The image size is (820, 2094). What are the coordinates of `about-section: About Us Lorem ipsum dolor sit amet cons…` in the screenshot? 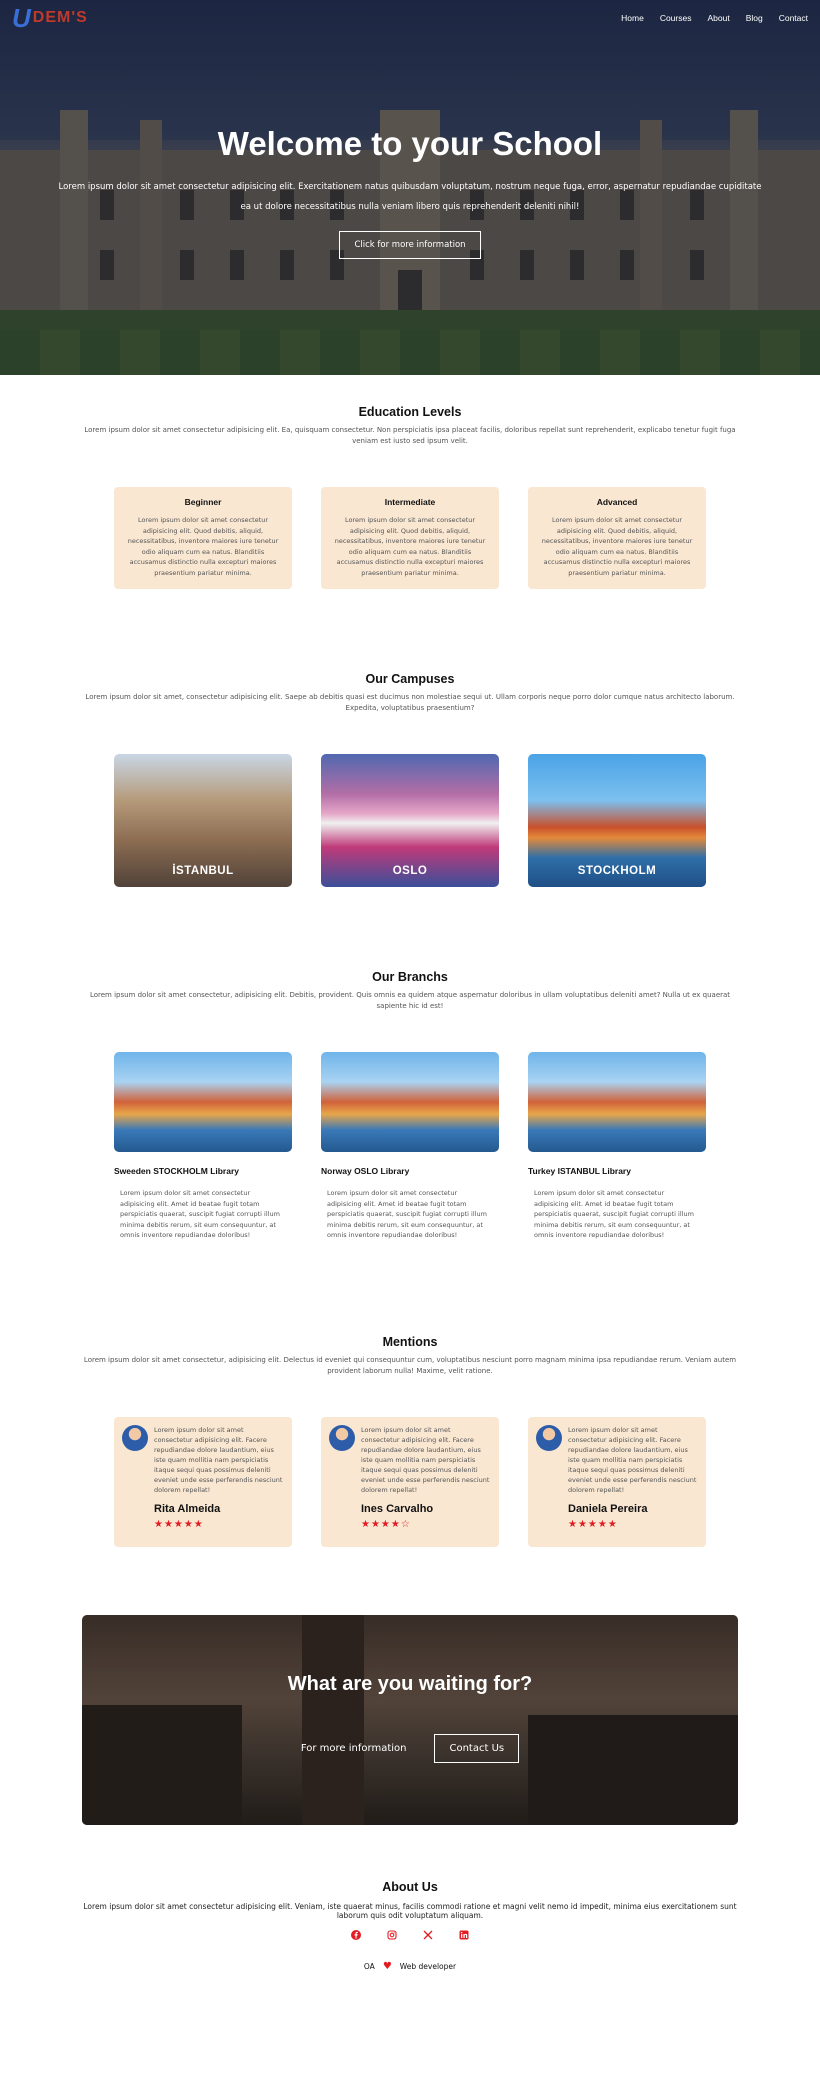 It's located at (410, 1926).